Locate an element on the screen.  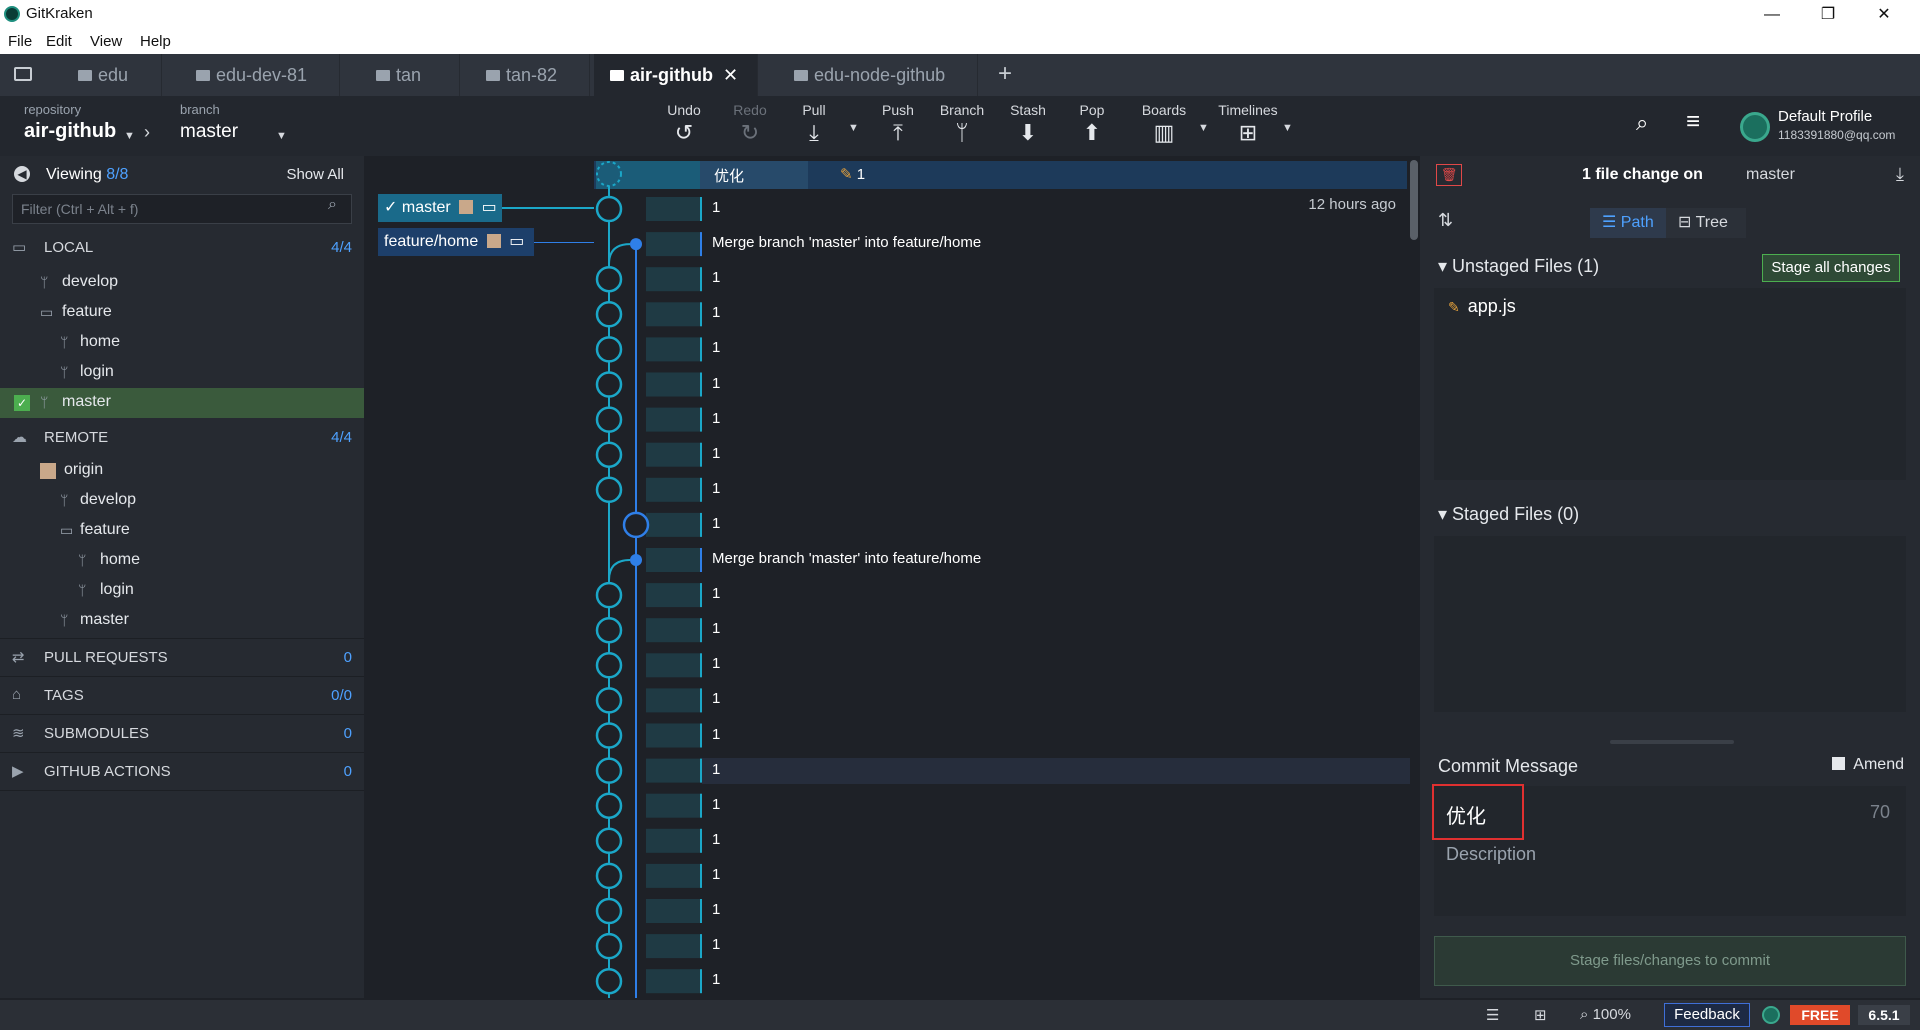
tags-section-header: ⌂ TAGS 0/0 is located at coordinates (182, 696).